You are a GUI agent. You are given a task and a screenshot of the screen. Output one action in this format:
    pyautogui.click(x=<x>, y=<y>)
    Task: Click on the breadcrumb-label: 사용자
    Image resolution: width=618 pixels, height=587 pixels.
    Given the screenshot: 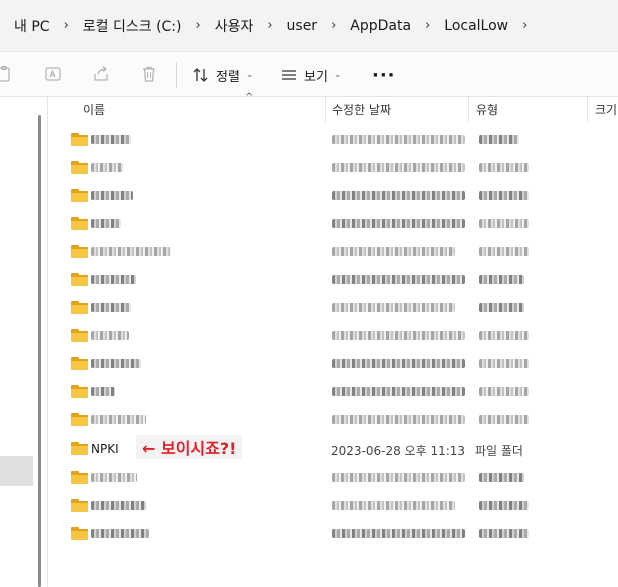 What is the action you would take?
    pyautogui.click(x=234, y=26)
    